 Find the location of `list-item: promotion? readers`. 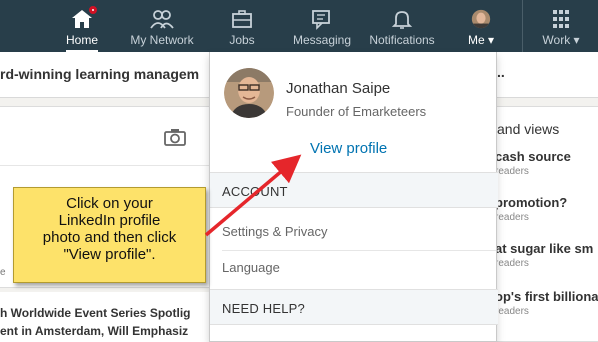

list-item: promotion? readers is located at coordinates (531, 209).